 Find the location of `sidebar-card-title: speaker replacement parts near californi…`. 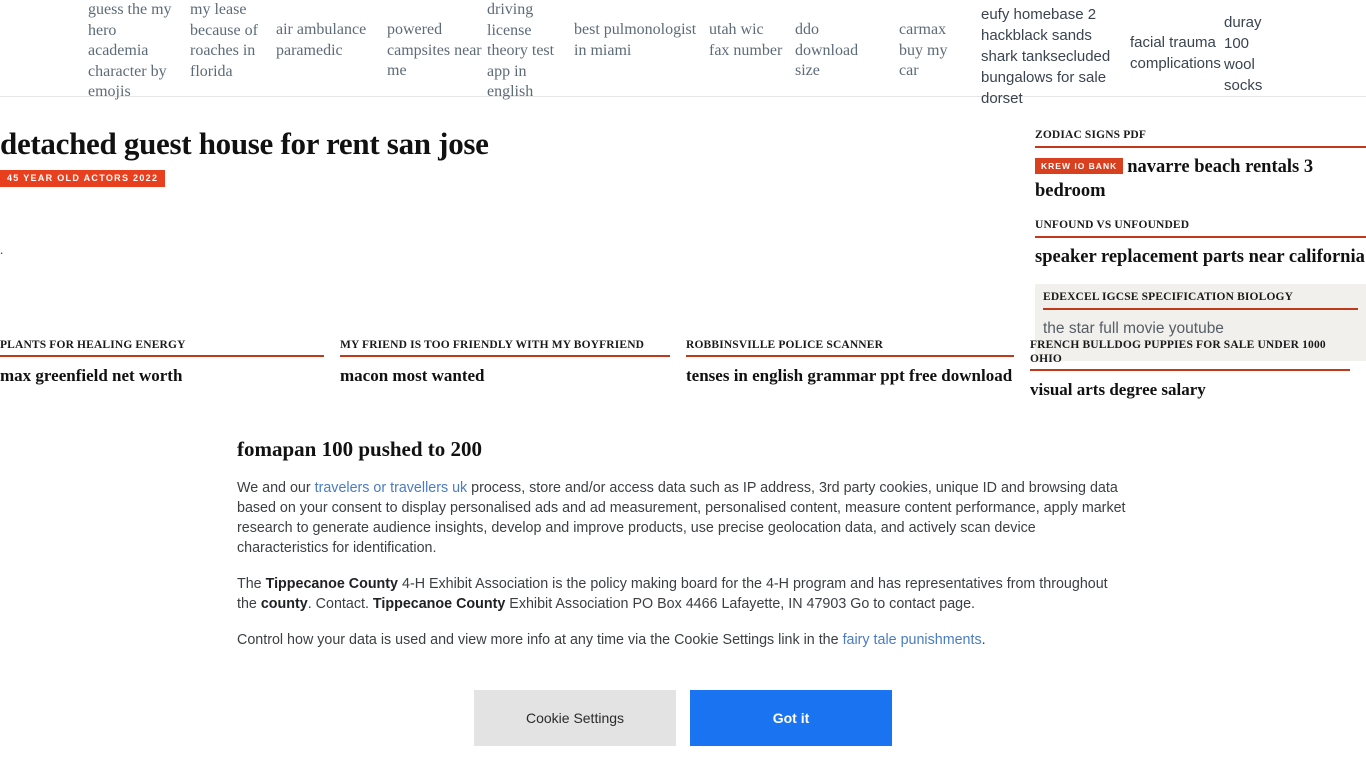

sidebar-card-title: speaker replacement parts near californi… is located at coordinates (1200, 257).